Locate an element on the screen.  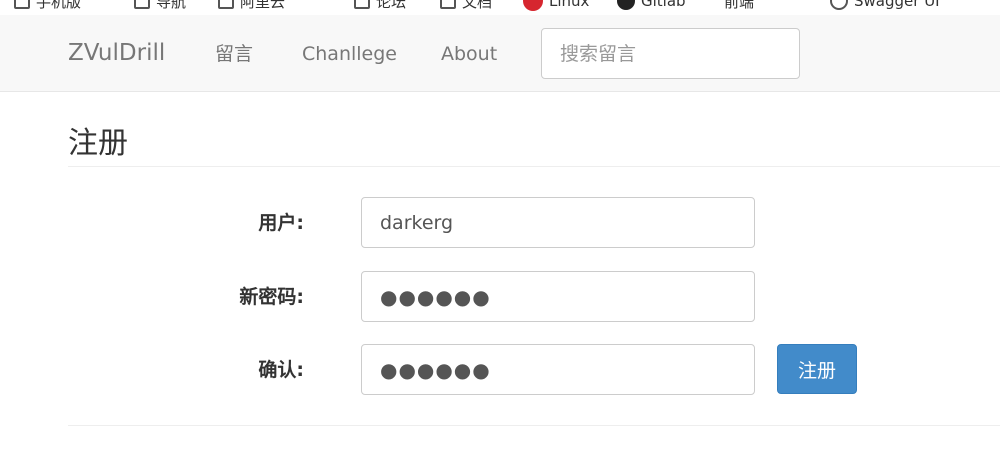
github-icon is located at coordinates (626, 5).